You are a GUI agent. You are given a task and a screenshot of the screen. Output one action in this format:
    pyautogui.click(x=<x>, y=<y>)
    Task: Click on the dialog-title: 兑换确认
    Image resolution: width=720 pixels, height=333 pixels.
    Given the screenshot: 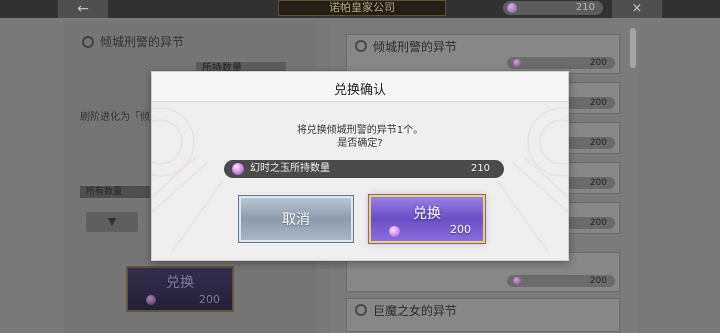 What is the action you would take?
    pyautogui.click(x=359, y=90)
    